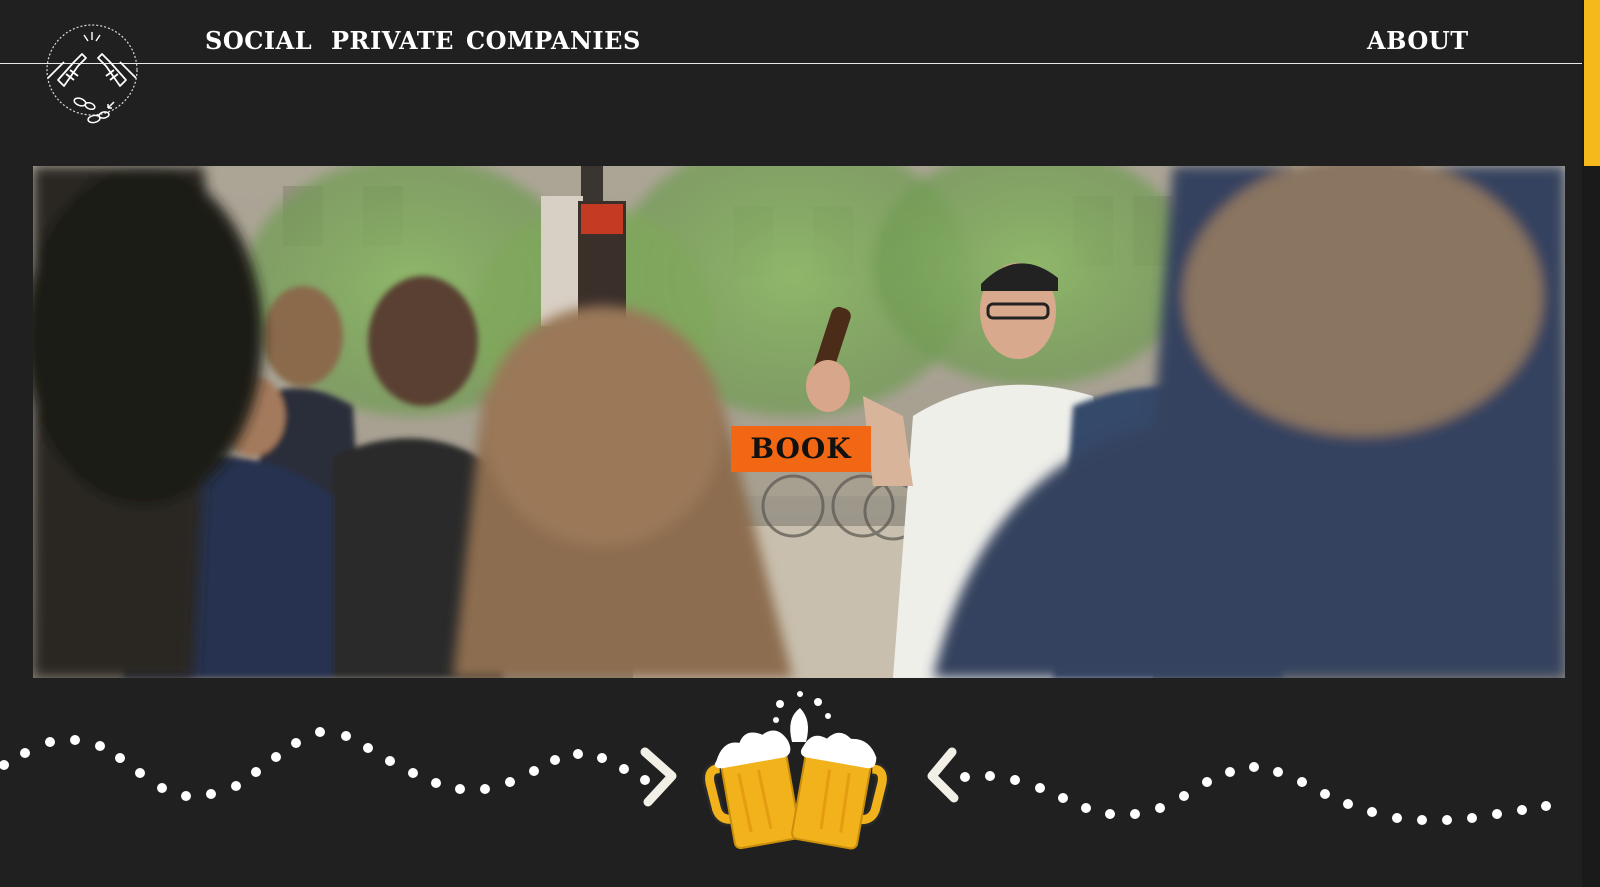  Describe the element at coordinates (796, 770) in the screenshot. I see `cheers-beer-mugs-icon` at that location.